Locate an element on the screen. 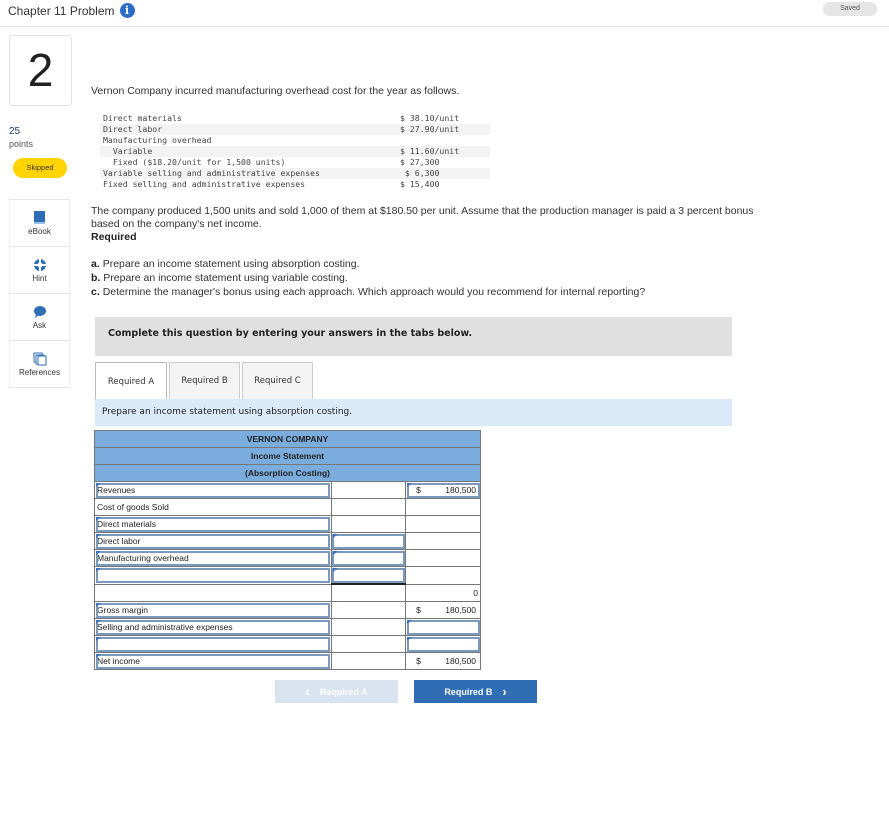  row-label-input: Net income is located at coordinates (213, 661).